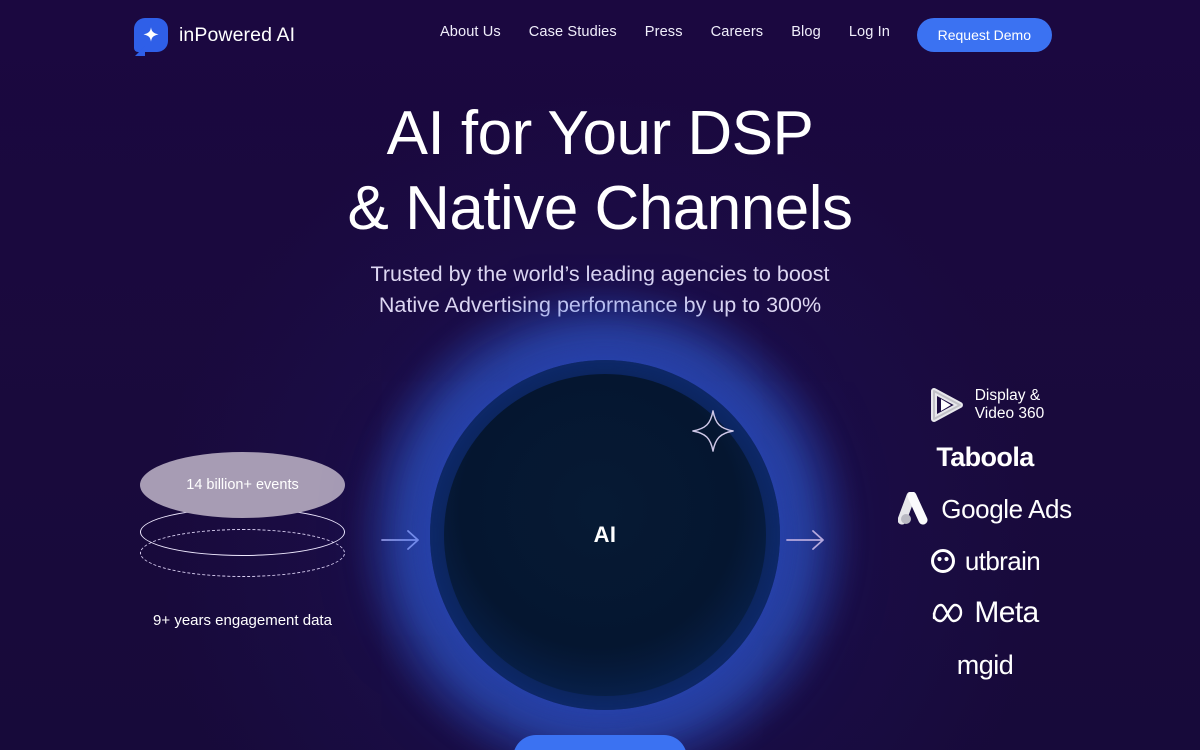 The width and height of the screenshot is (1200, 750). Describe the element at coordinates (600, 133) in the screenshot. I see `page-title-line-1: AI for Your DSP` at that location.